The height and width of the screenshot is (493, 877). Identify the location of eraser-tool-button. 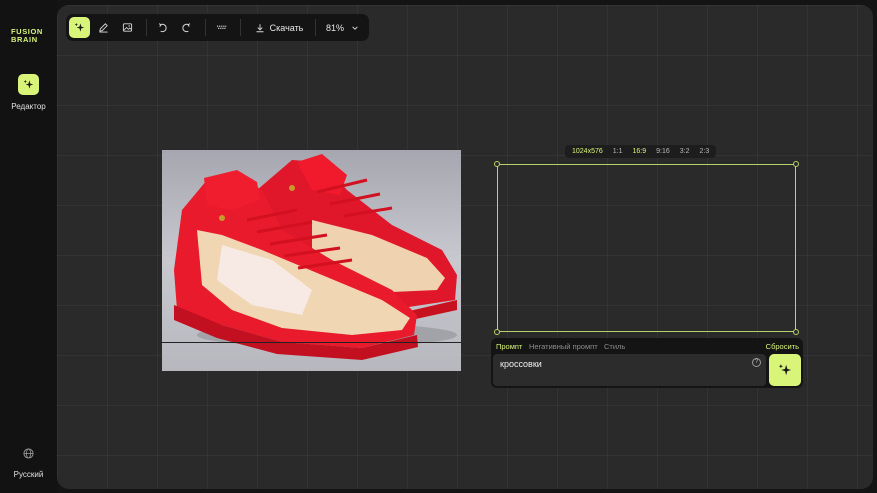
(103, 27).